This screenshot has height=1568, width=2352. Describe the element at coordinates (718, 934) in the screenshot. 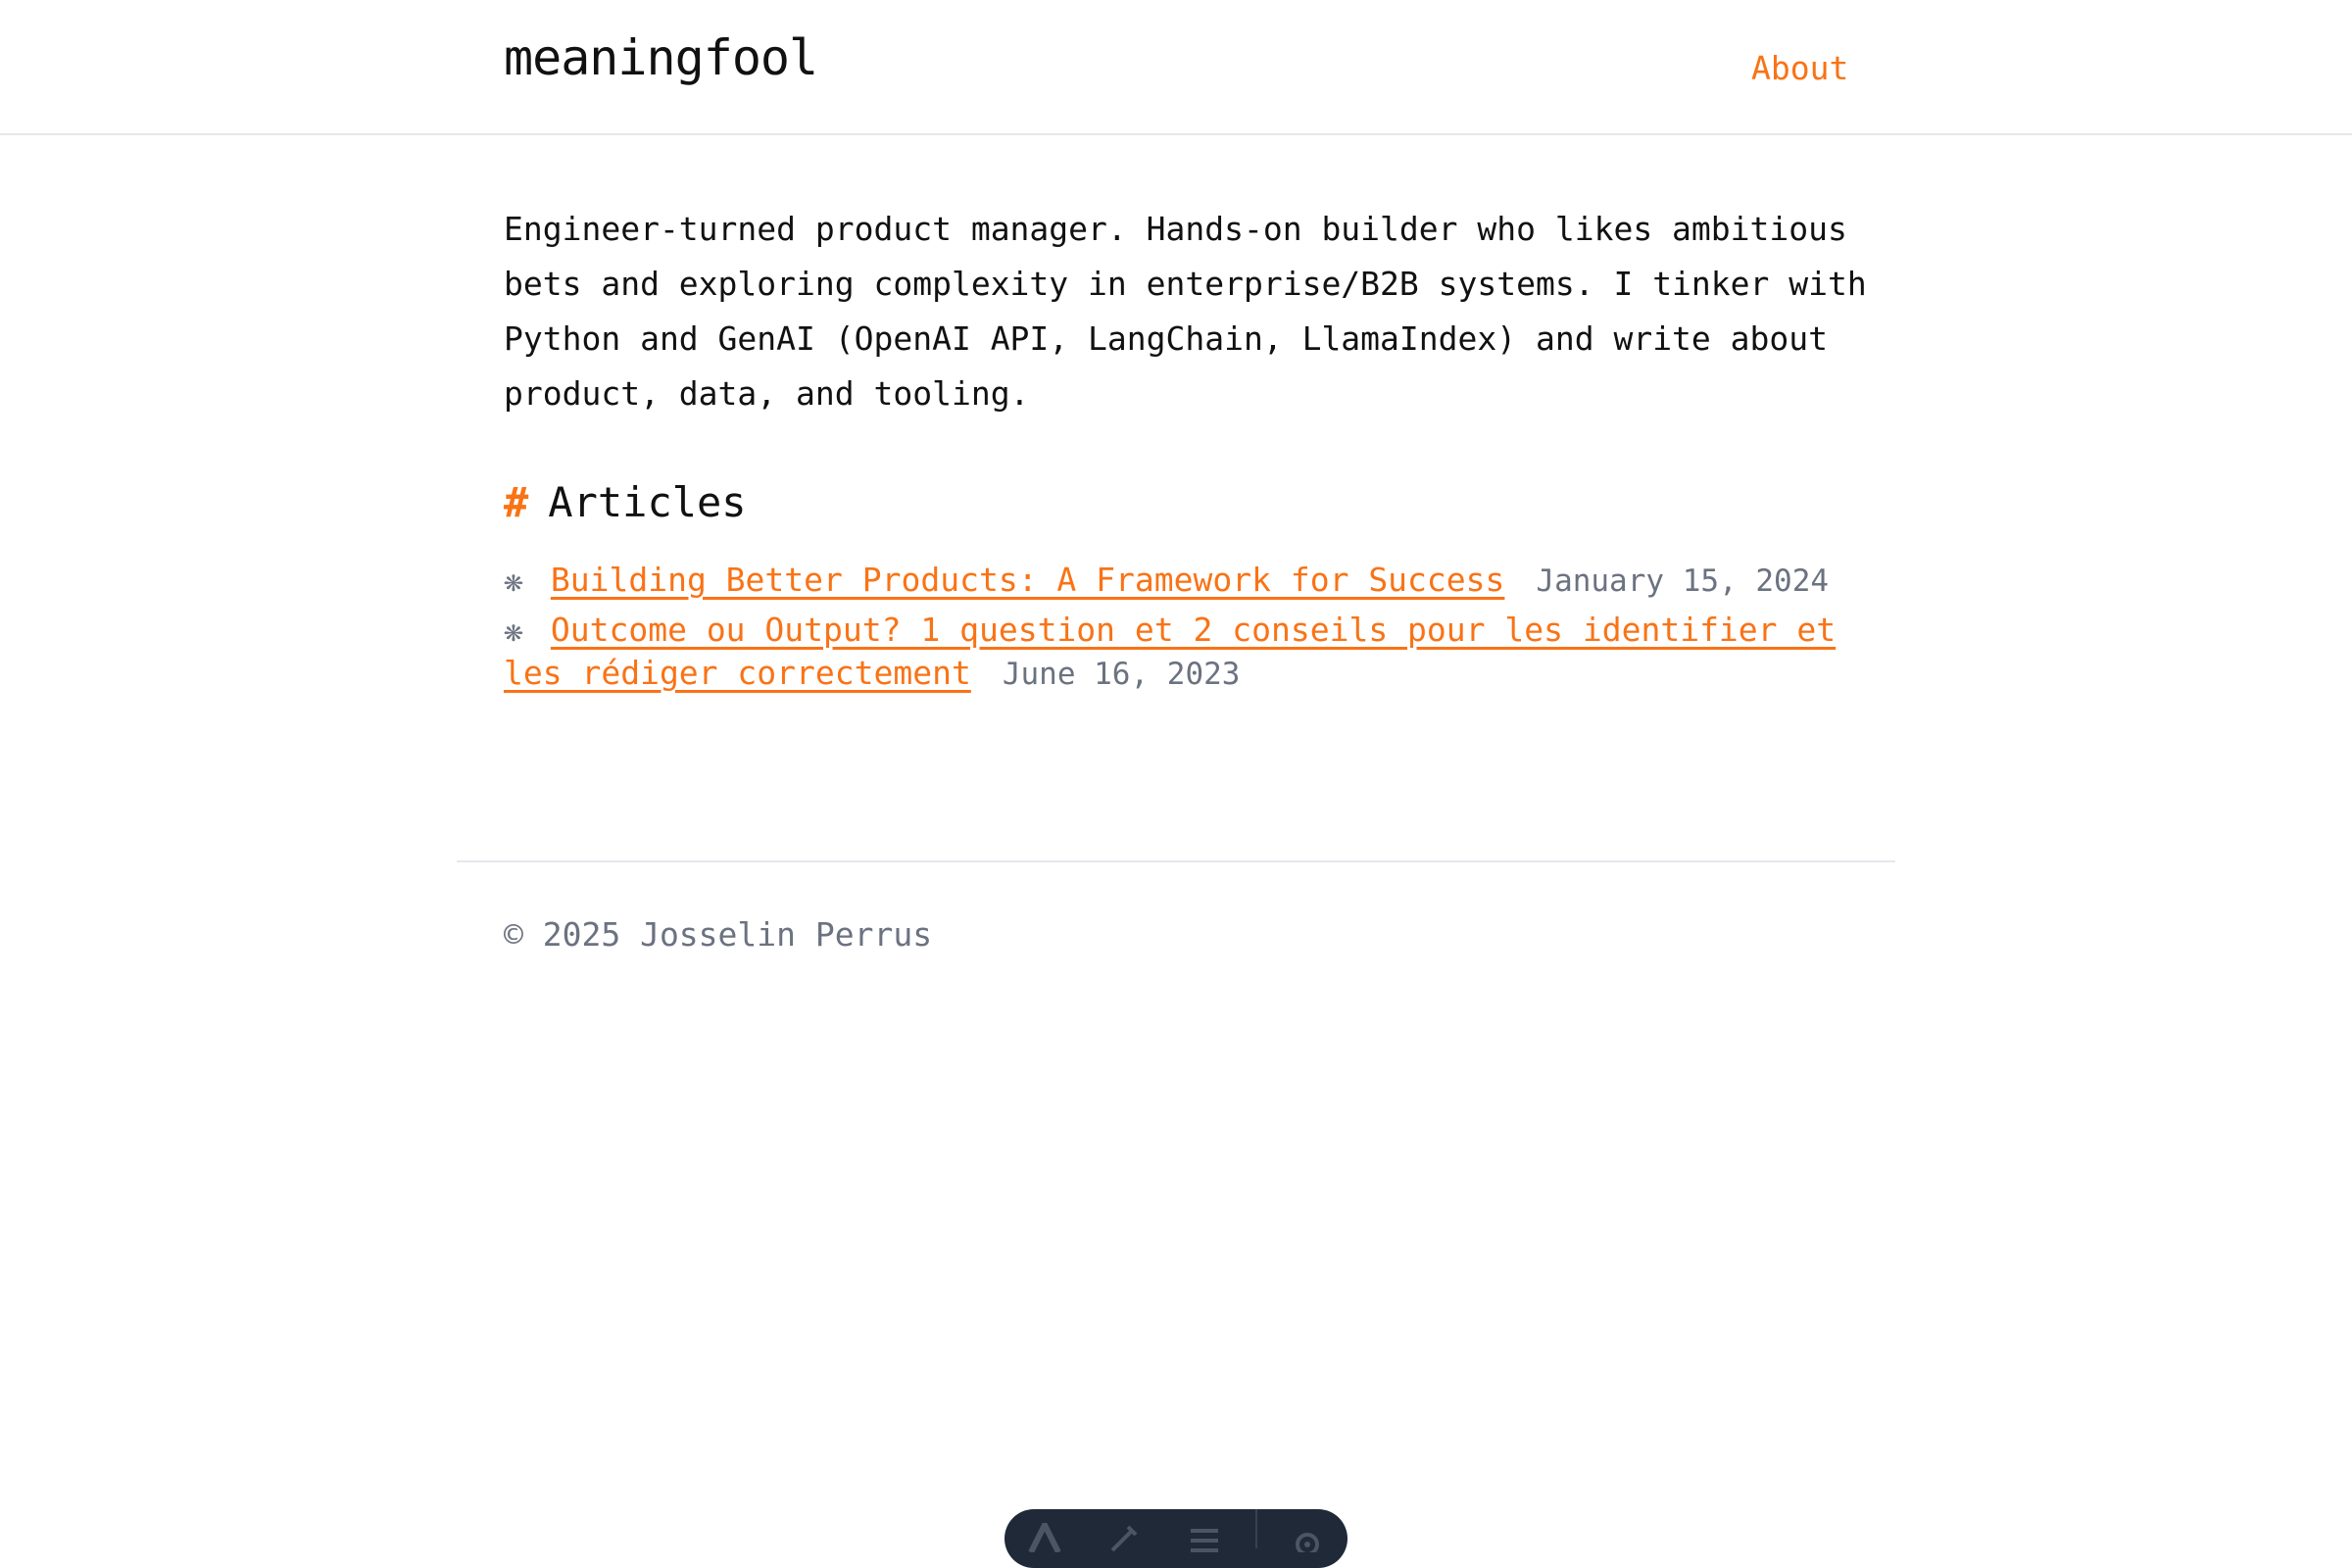

I see `footer-copyright: © 2025 Josselin Perrus` at that location.